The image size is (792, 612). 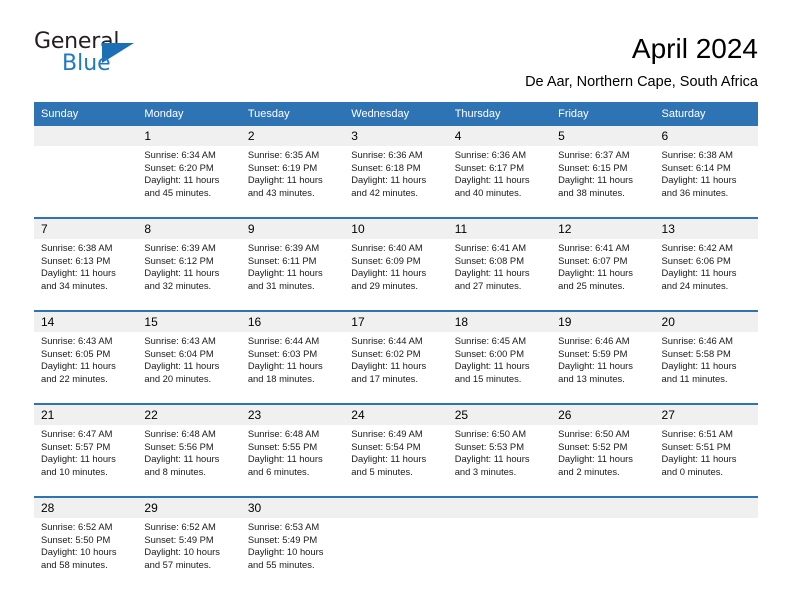 I want to click on sunrise-text: Sunrise: 6:51 AM, so click(x=697, y=434).